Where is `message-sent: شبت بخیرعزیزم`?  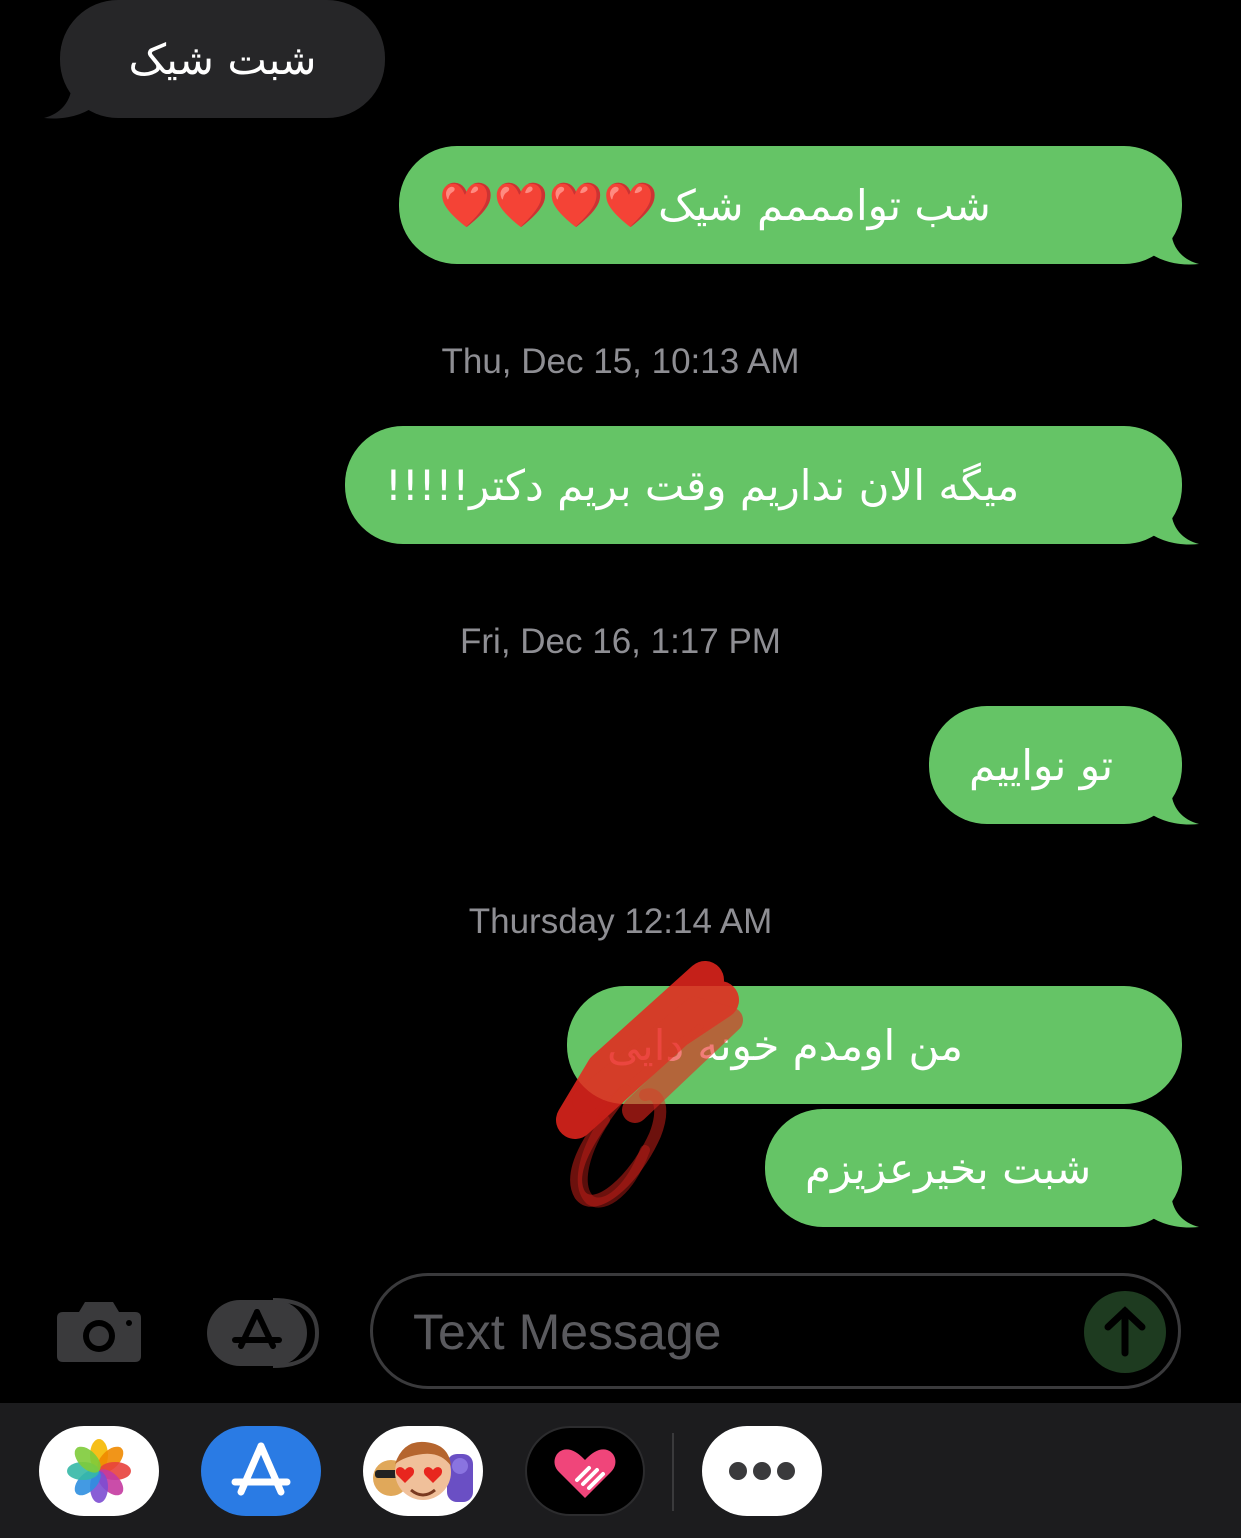
message-sent: شبت بخیرعزیزم is located at coordinates (973, 1168).